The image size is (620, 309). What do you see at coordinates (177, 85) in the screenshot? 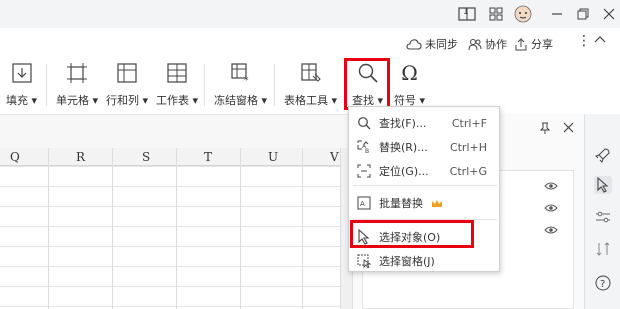
I see `worksheet-button: 工作表 ▾` at bounding box center [177, 85].